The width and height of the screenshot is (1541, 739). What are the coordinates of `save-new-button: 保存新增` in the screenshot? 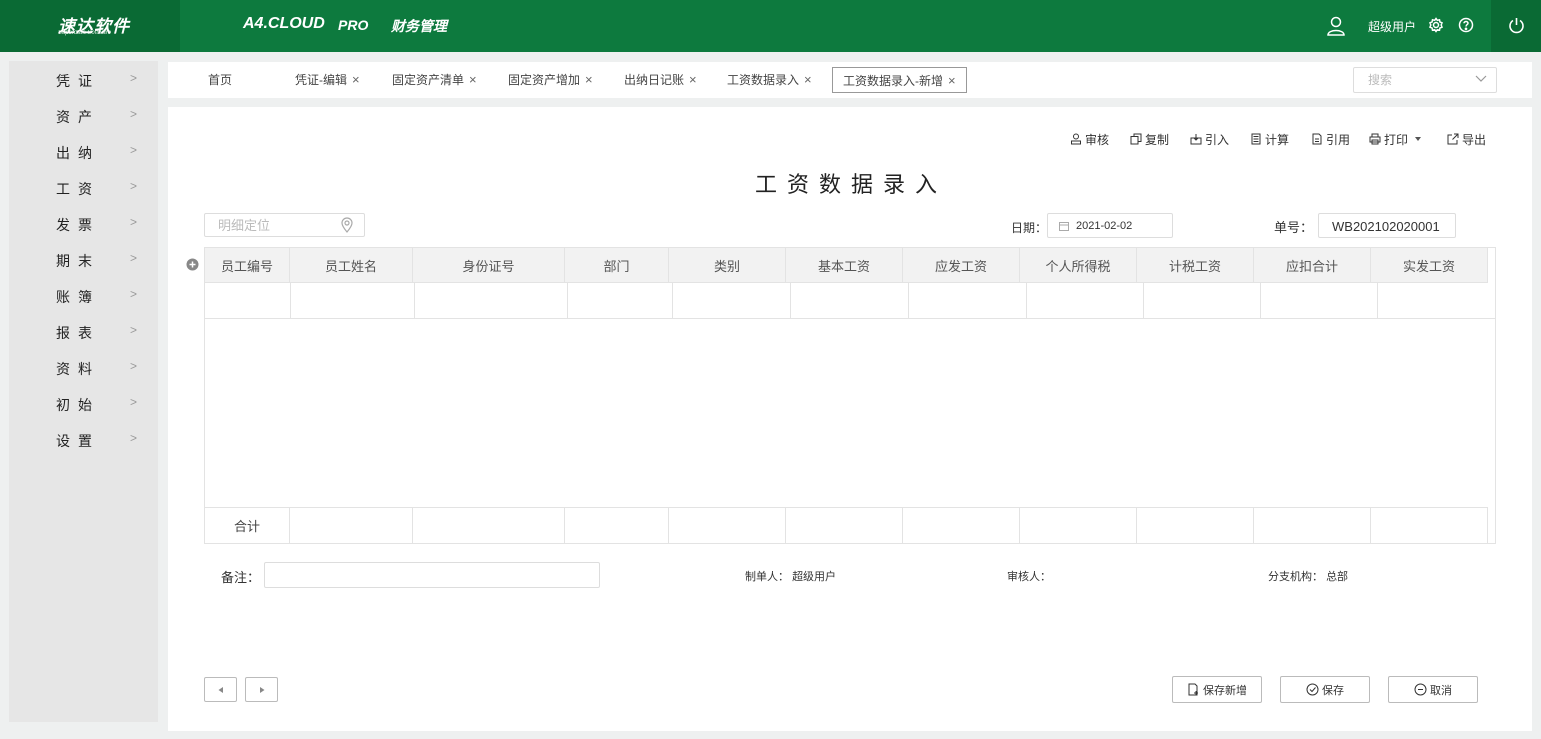 It's located at (1217, 689).